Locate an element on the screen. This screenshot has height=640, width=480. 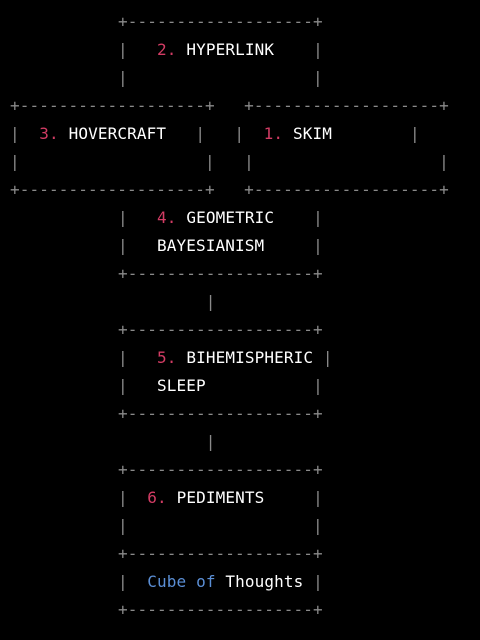
geometric-box-line1: | 4. GEOMETRIC | is located at coordinates (220, 217).